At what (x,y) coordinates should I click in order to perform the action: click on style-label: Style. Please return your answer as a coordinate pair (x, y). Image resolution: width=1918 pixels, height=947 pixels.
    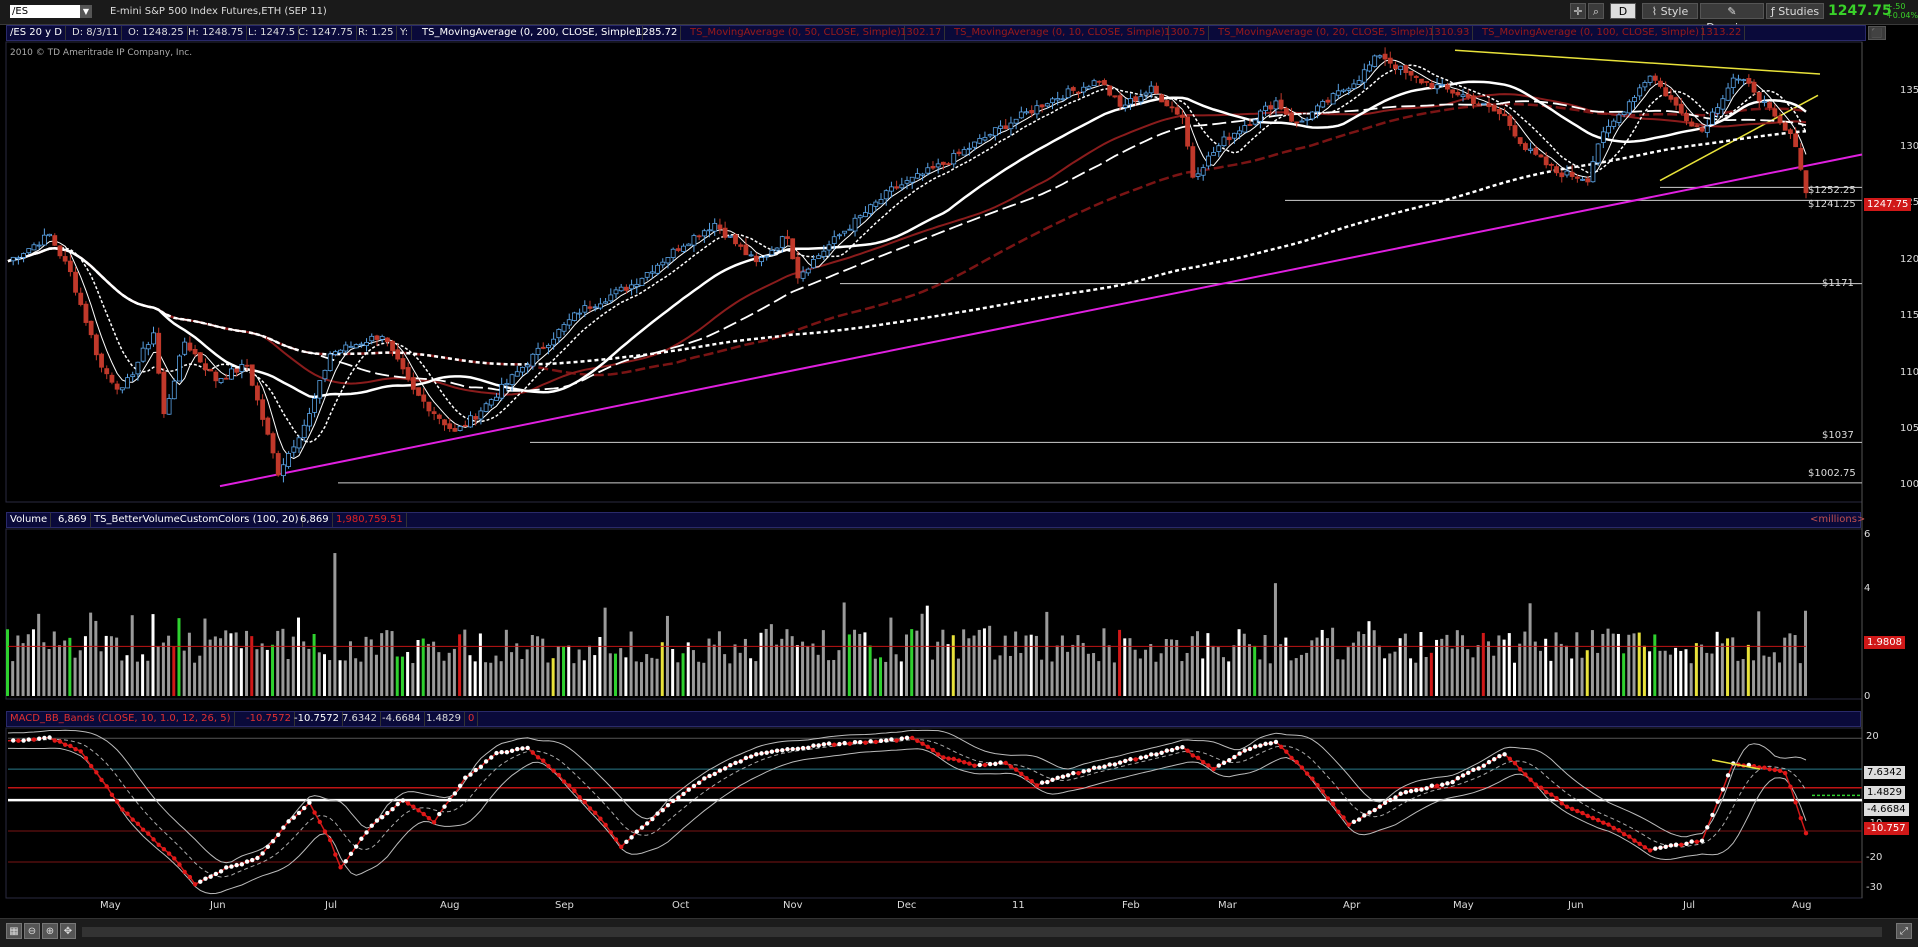
    Looking at the image, I should click on (1674, 11).